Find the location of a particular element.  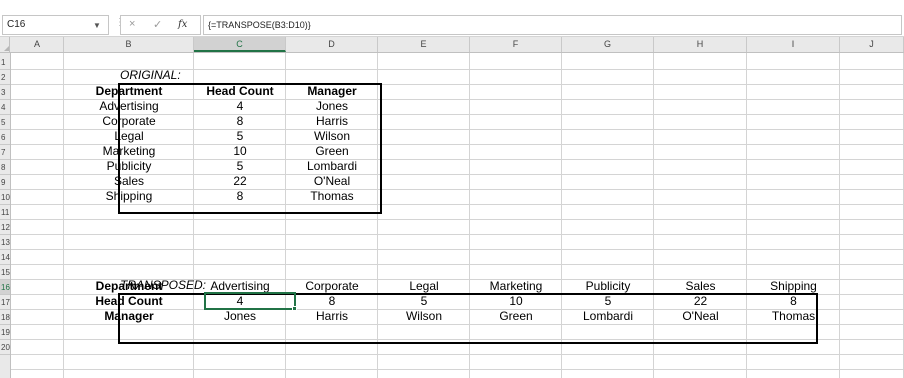

transposed-data-cell: Sales is located at coordinates (700, 286).